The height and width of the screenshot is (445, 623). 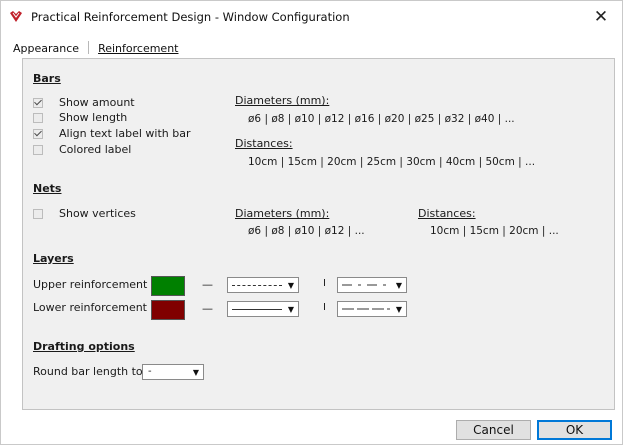 What do you see at coordinates (95, 48) in the screenshot?
I see `tab-bar: Appearance Reinforcement` at bounding box center [95, 48].